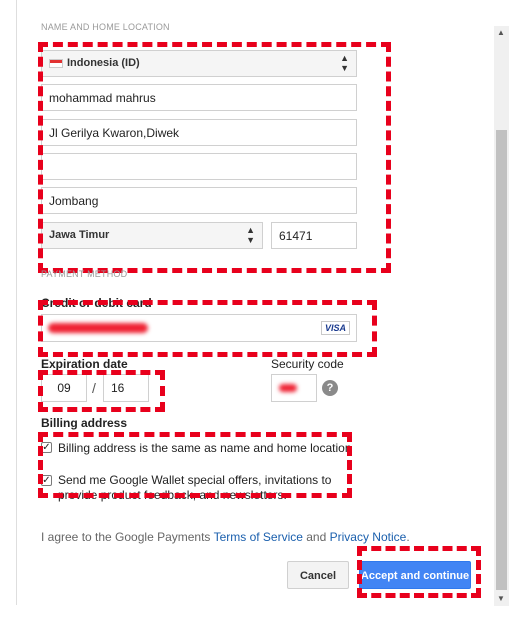 Image resolution: width=527 pixels, height=640 pixels. I want to click on address-line1-field: Jl Gerilya Kwaron,Diwek, so click(199, 132).